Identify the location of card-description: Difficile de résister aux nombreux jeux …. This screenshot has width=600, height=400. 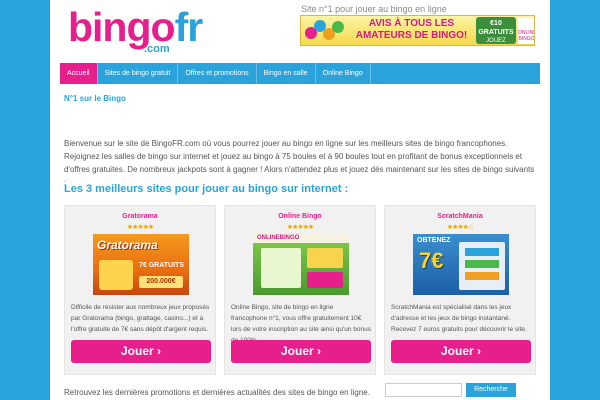
(140, 318).